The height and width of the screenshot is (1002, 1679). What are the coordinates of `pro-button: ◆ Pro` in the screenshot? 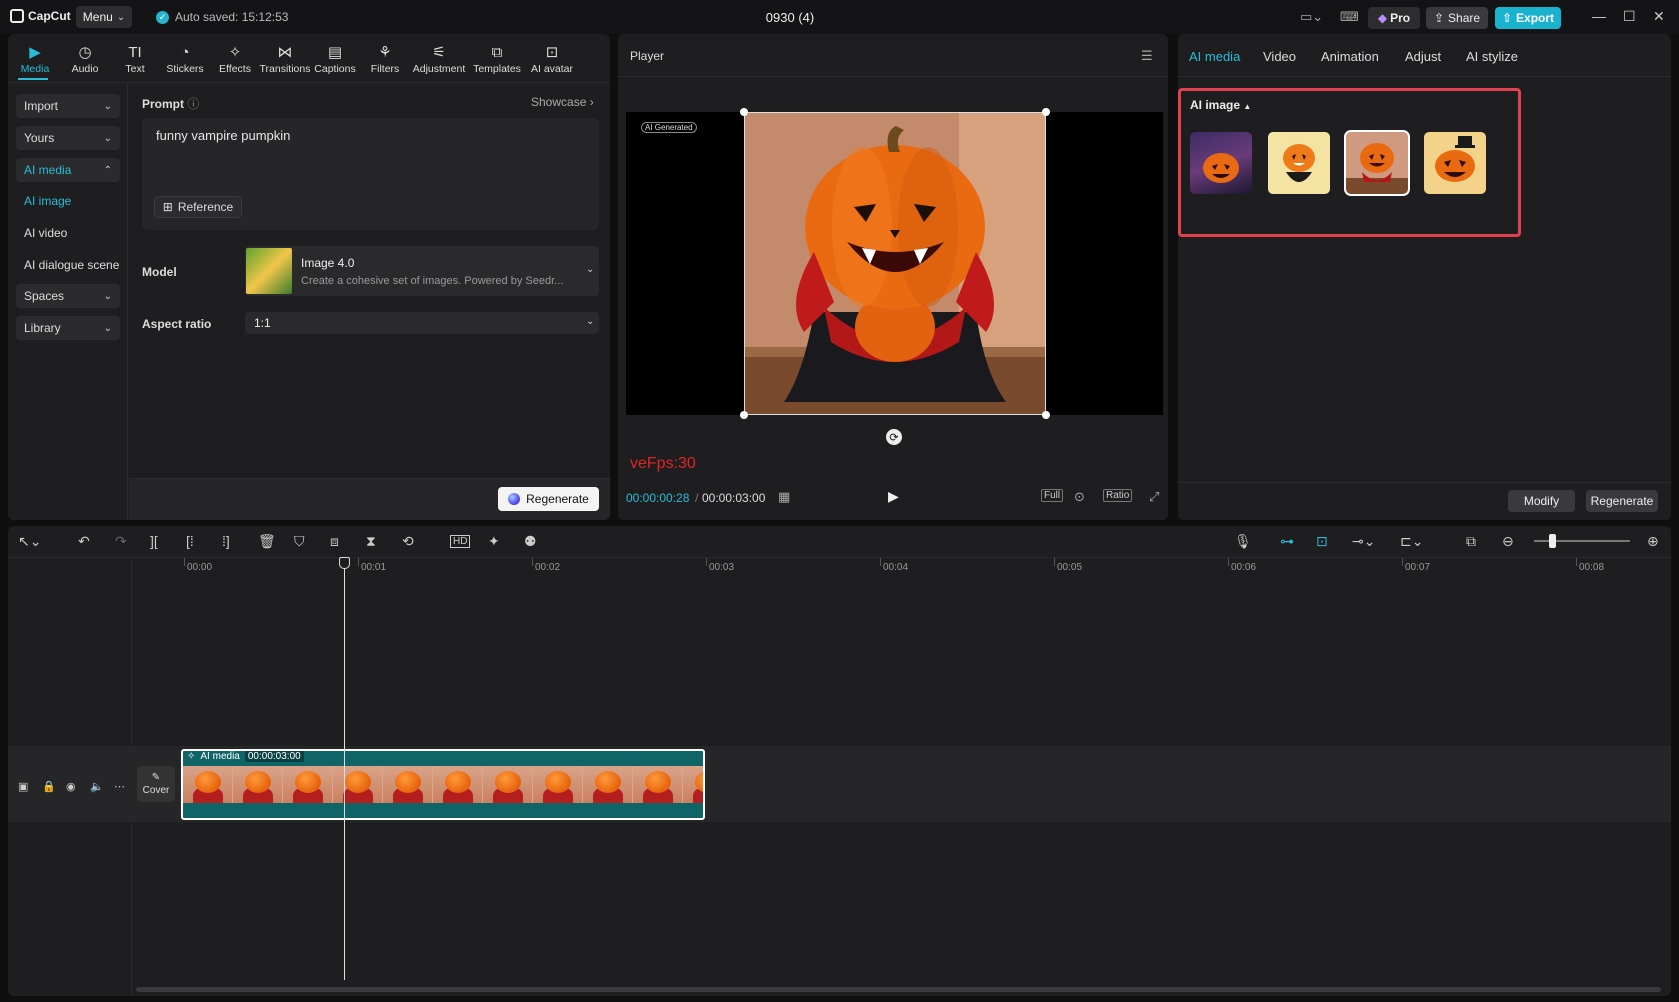 It's located at (1394, 18).